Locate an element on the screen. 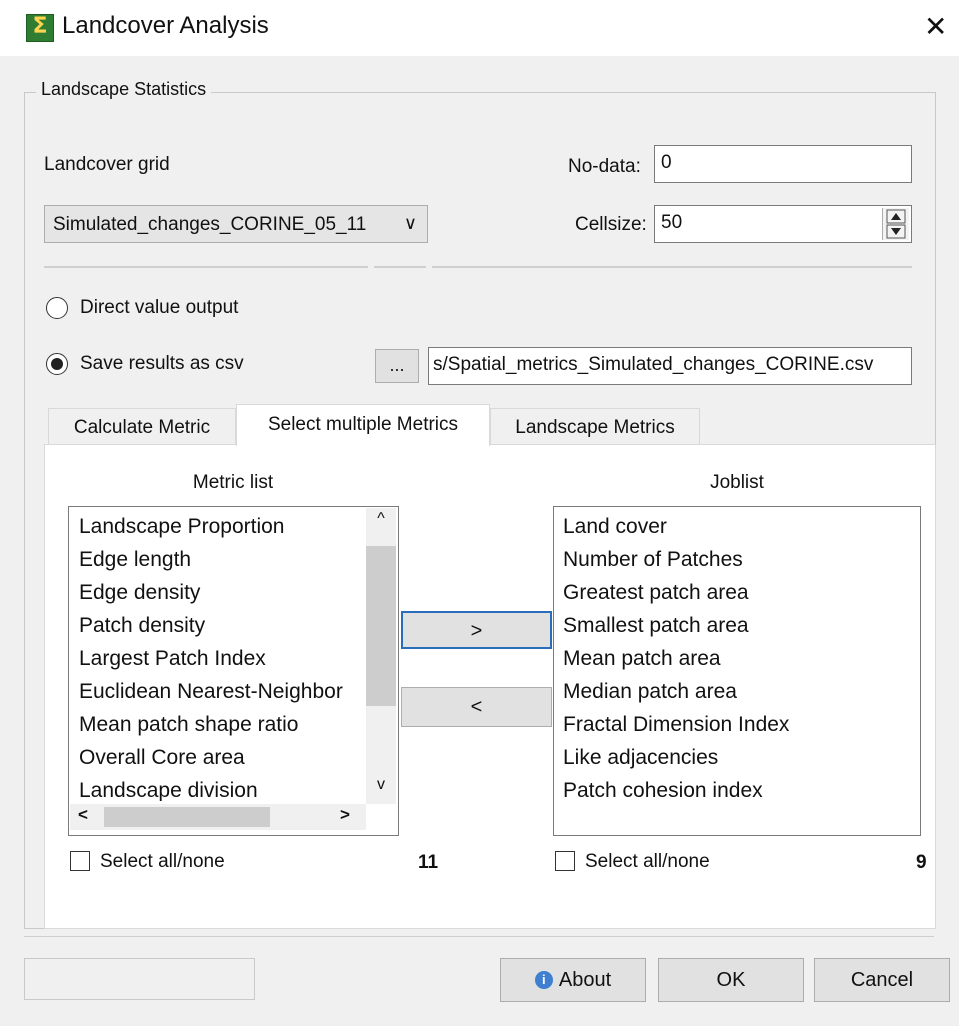 The width and height of the screenshot is (959, 1026). scroll-left-icon: < is located at coordinates (83, 815).